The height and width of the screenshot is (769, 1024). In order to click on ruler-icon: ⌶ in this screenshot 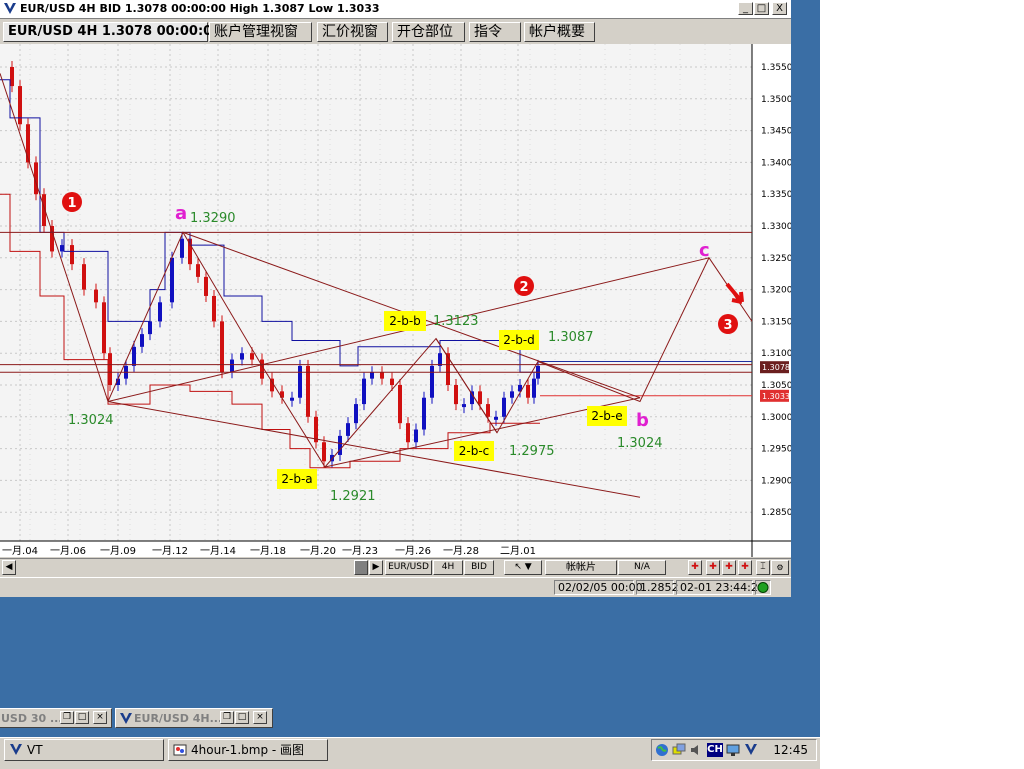, I will do `click(763, 567)`.